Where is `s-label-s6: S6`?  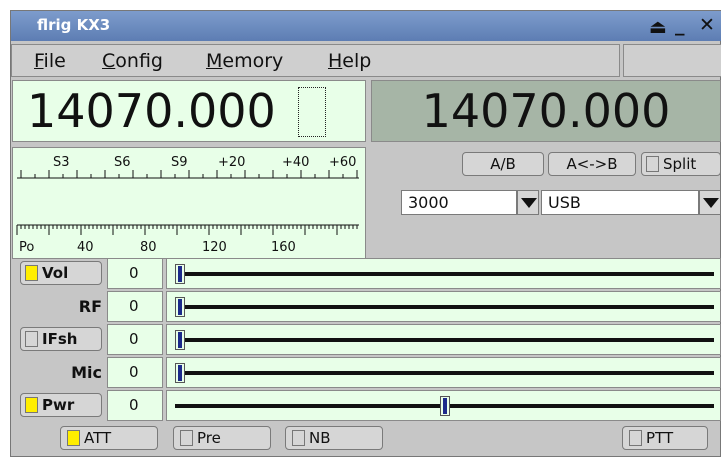 s-label-s6: S6 is located at coordinates (122, 162).